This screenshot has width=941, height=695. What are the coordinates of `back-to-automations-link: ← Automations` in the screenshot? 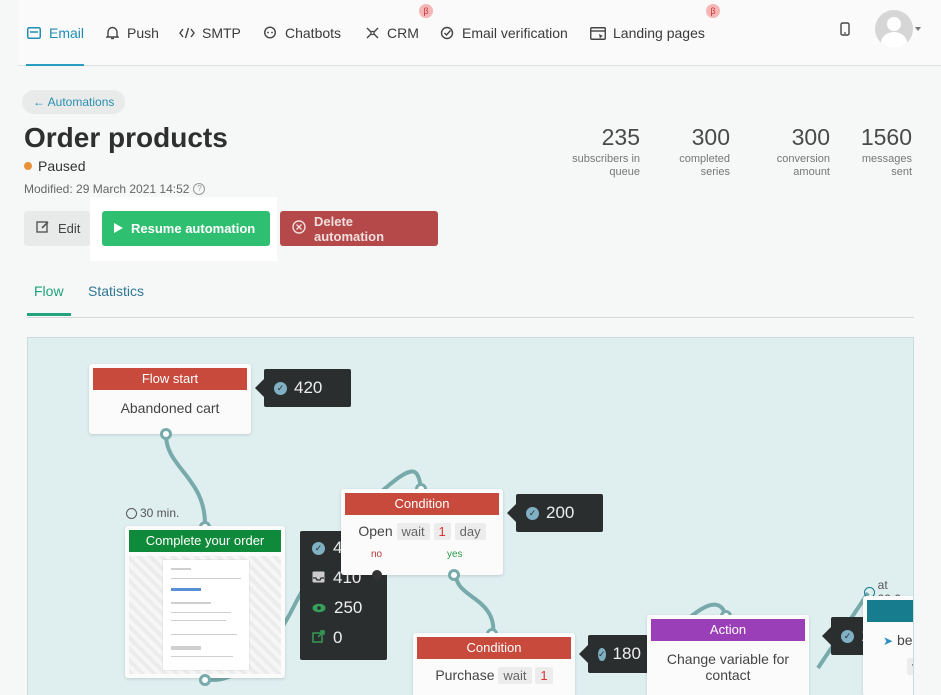 It's located at (74, 102).